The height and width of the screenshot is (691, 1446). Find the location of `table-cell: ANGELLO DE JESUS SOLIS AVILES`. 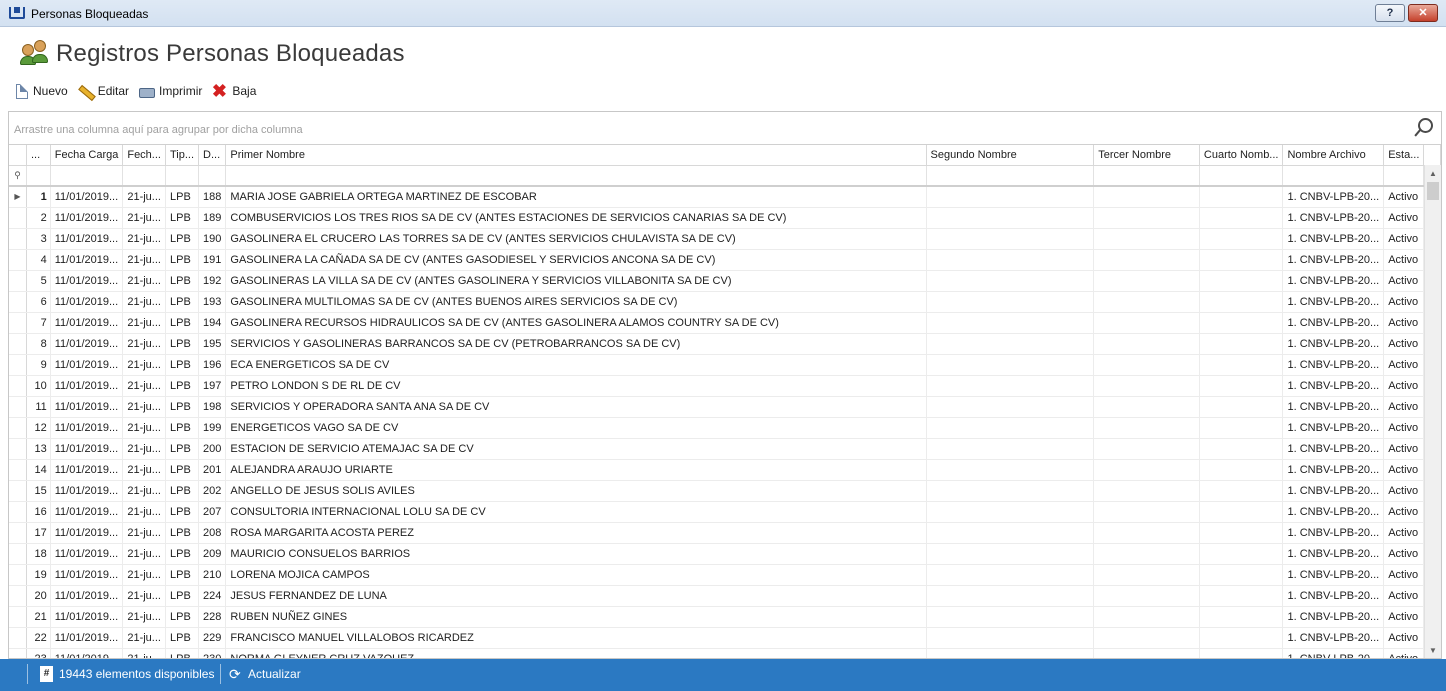

table-cell: ANGELLO DE JESUS SOLIS AVILES is located at coordinates (576, 491).